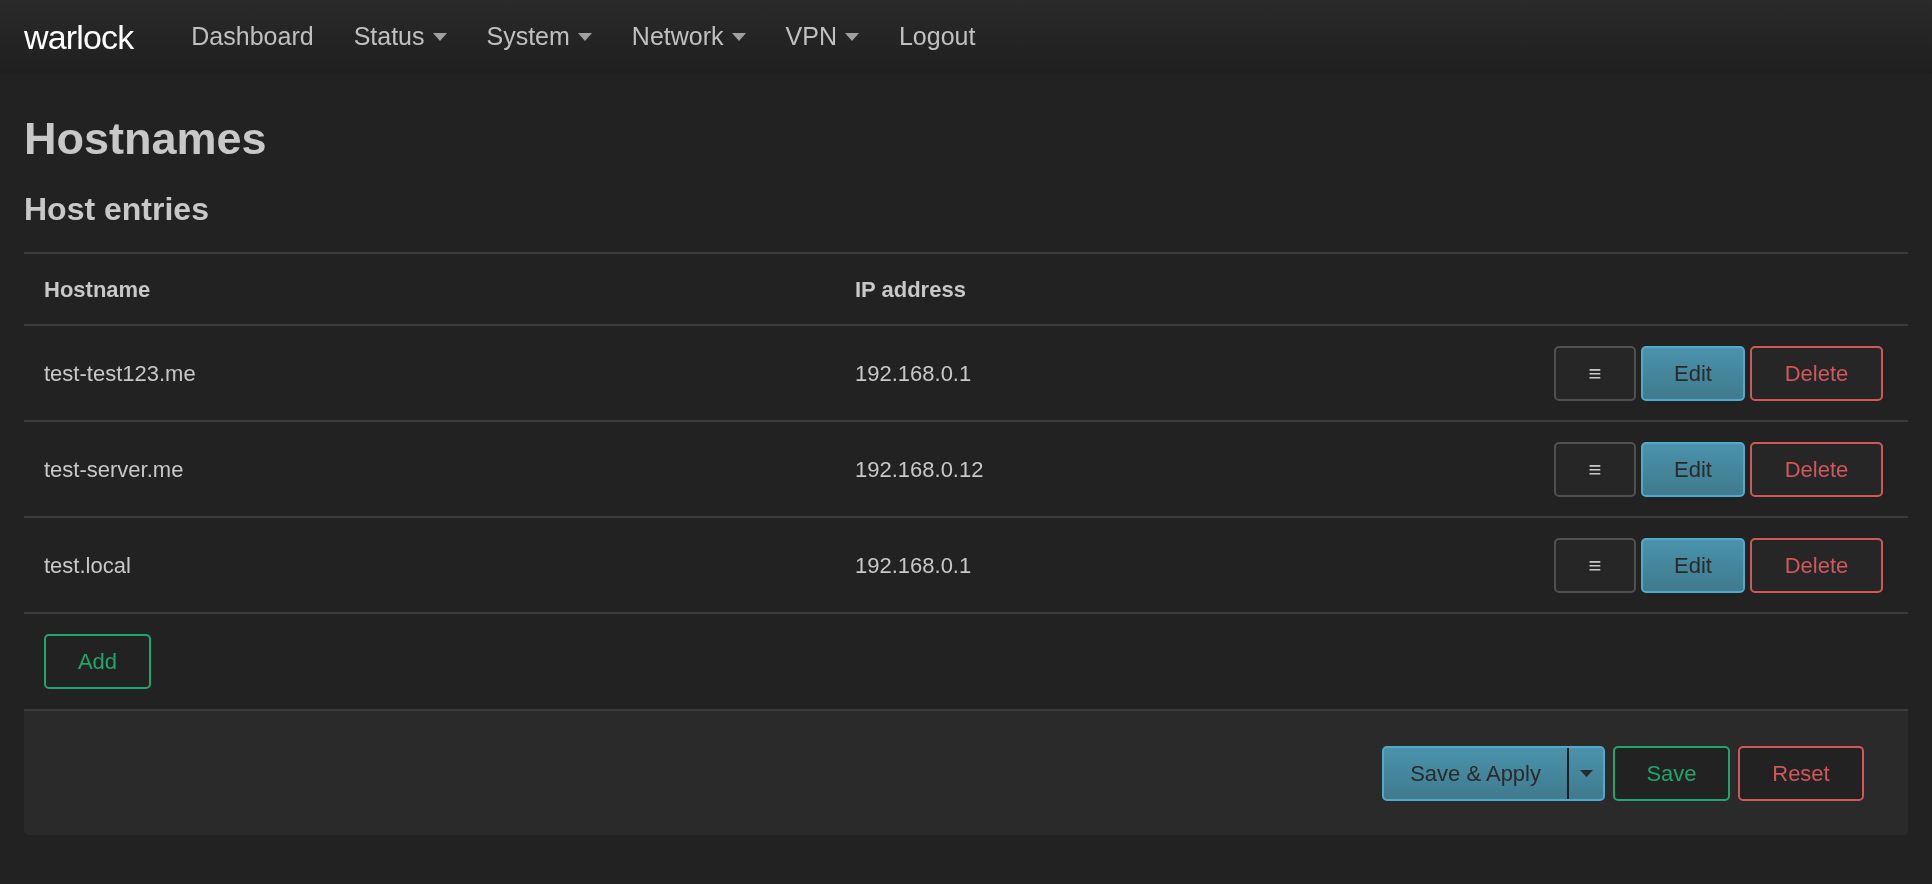  I want to click on reset-button: Reset, so click(1801, 773).